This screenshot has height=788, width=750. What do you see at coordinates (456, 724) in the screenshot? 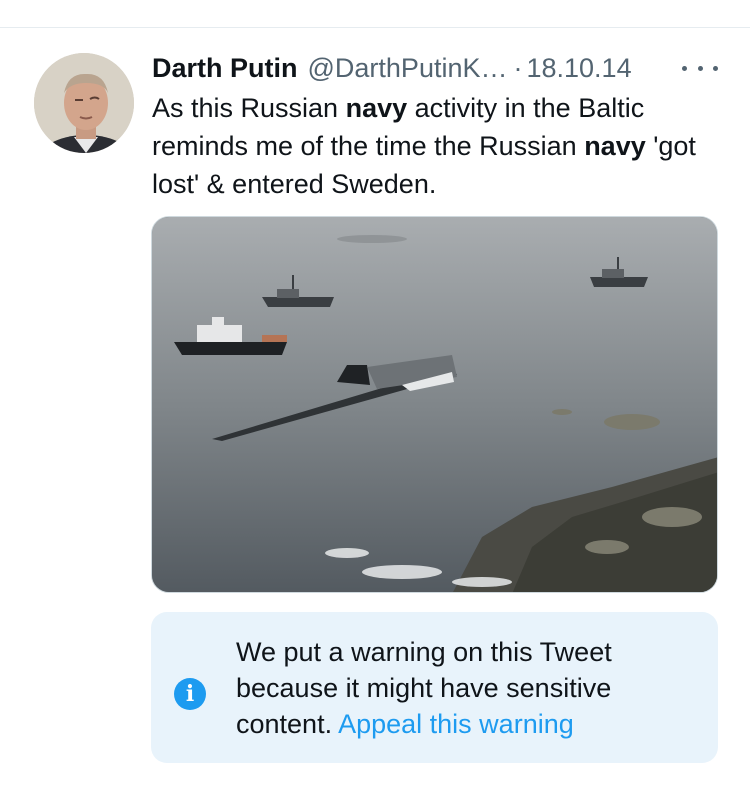
I see `appeal-warning-link: Appeal this warning` at bounding box center [456, 724].